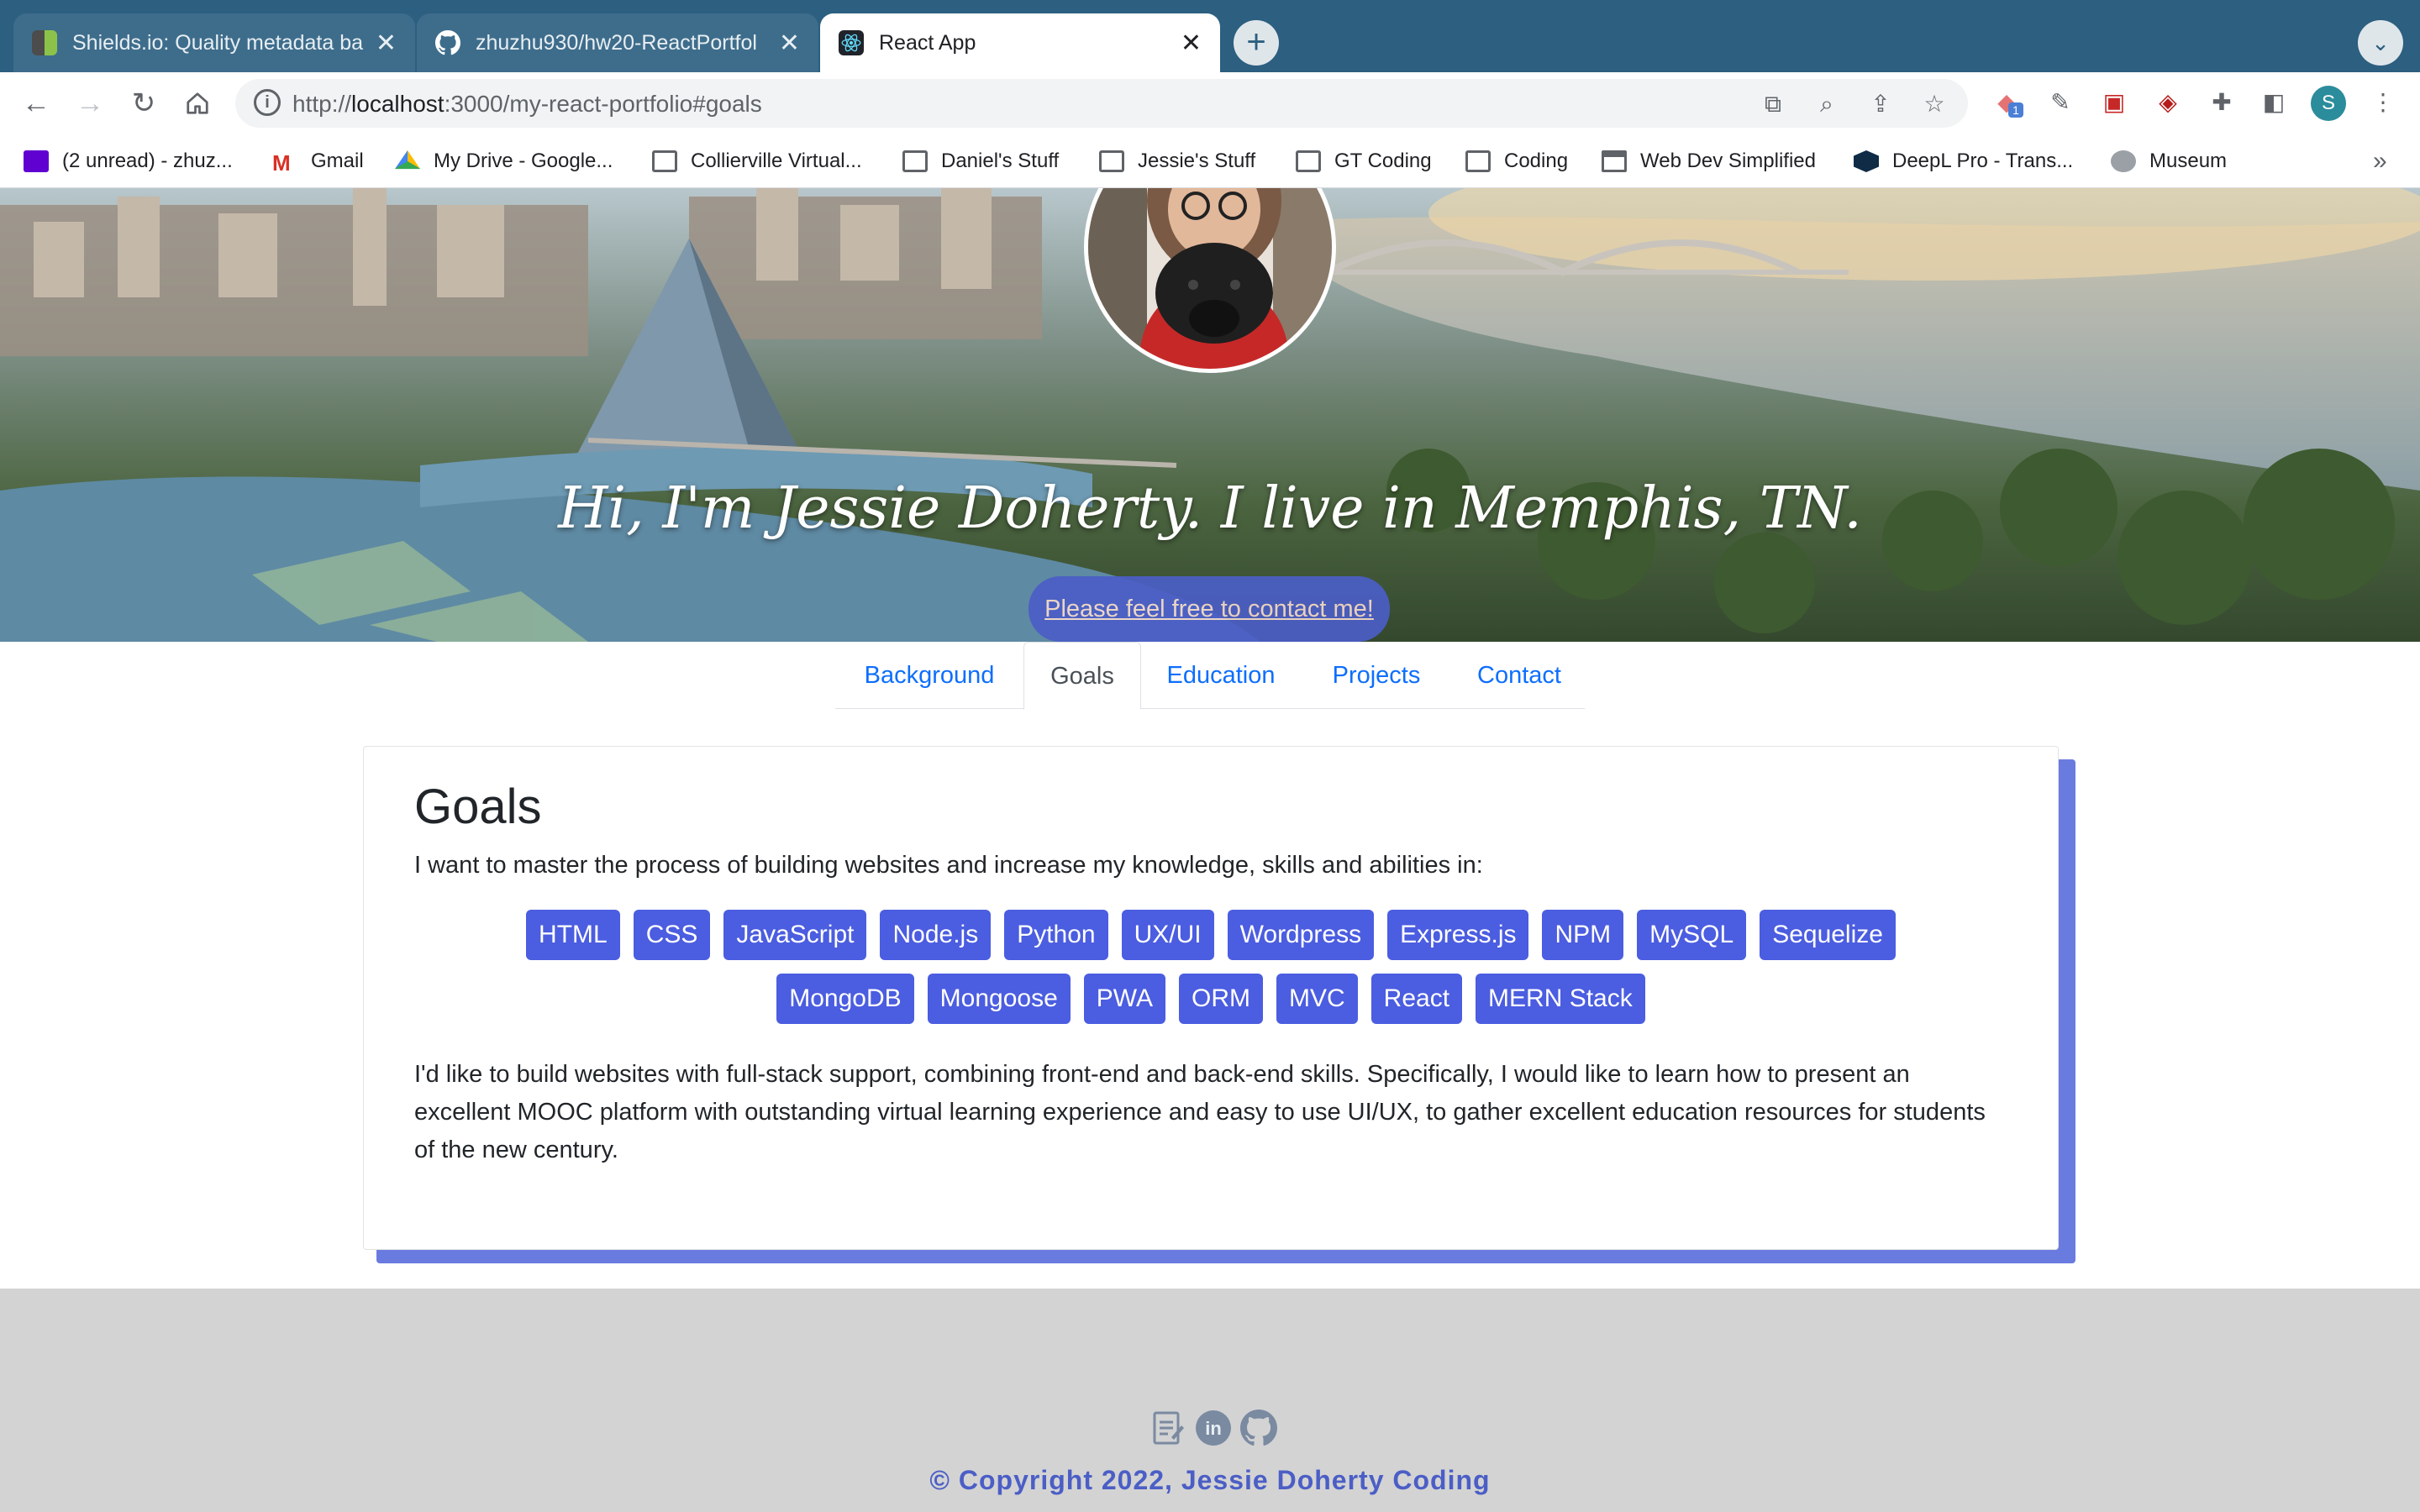 This screenshot has height=1512, width=2420. I want to click on tab-contact: Contact, so click(1518, 675).